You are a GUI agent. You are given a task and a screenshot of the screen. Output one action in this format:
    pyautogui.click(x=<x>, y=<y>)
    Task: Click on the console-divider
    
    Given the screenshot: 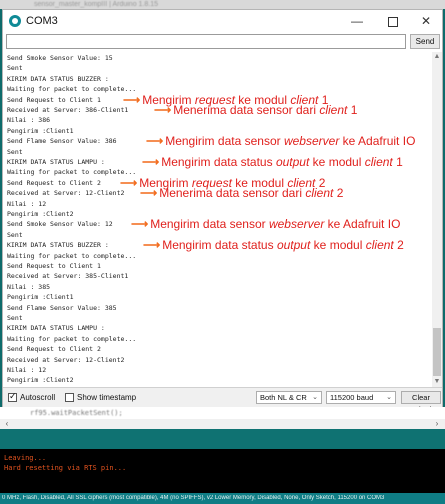 What is the action you would take?
    pyautogui.click(x=222, y=439)
    